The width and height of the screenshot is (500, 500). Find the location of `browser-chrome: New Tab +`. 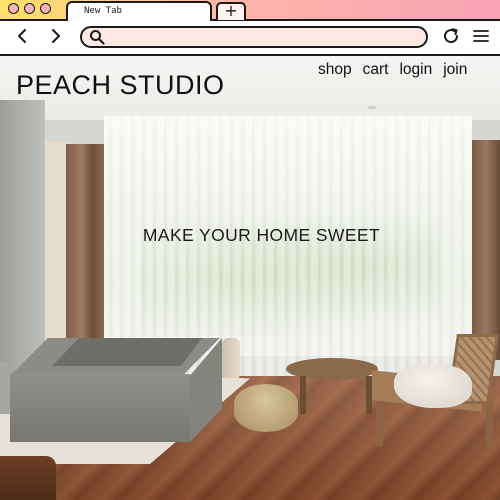

browser-chrome: New Tab + is located at coordinates (250, 28).